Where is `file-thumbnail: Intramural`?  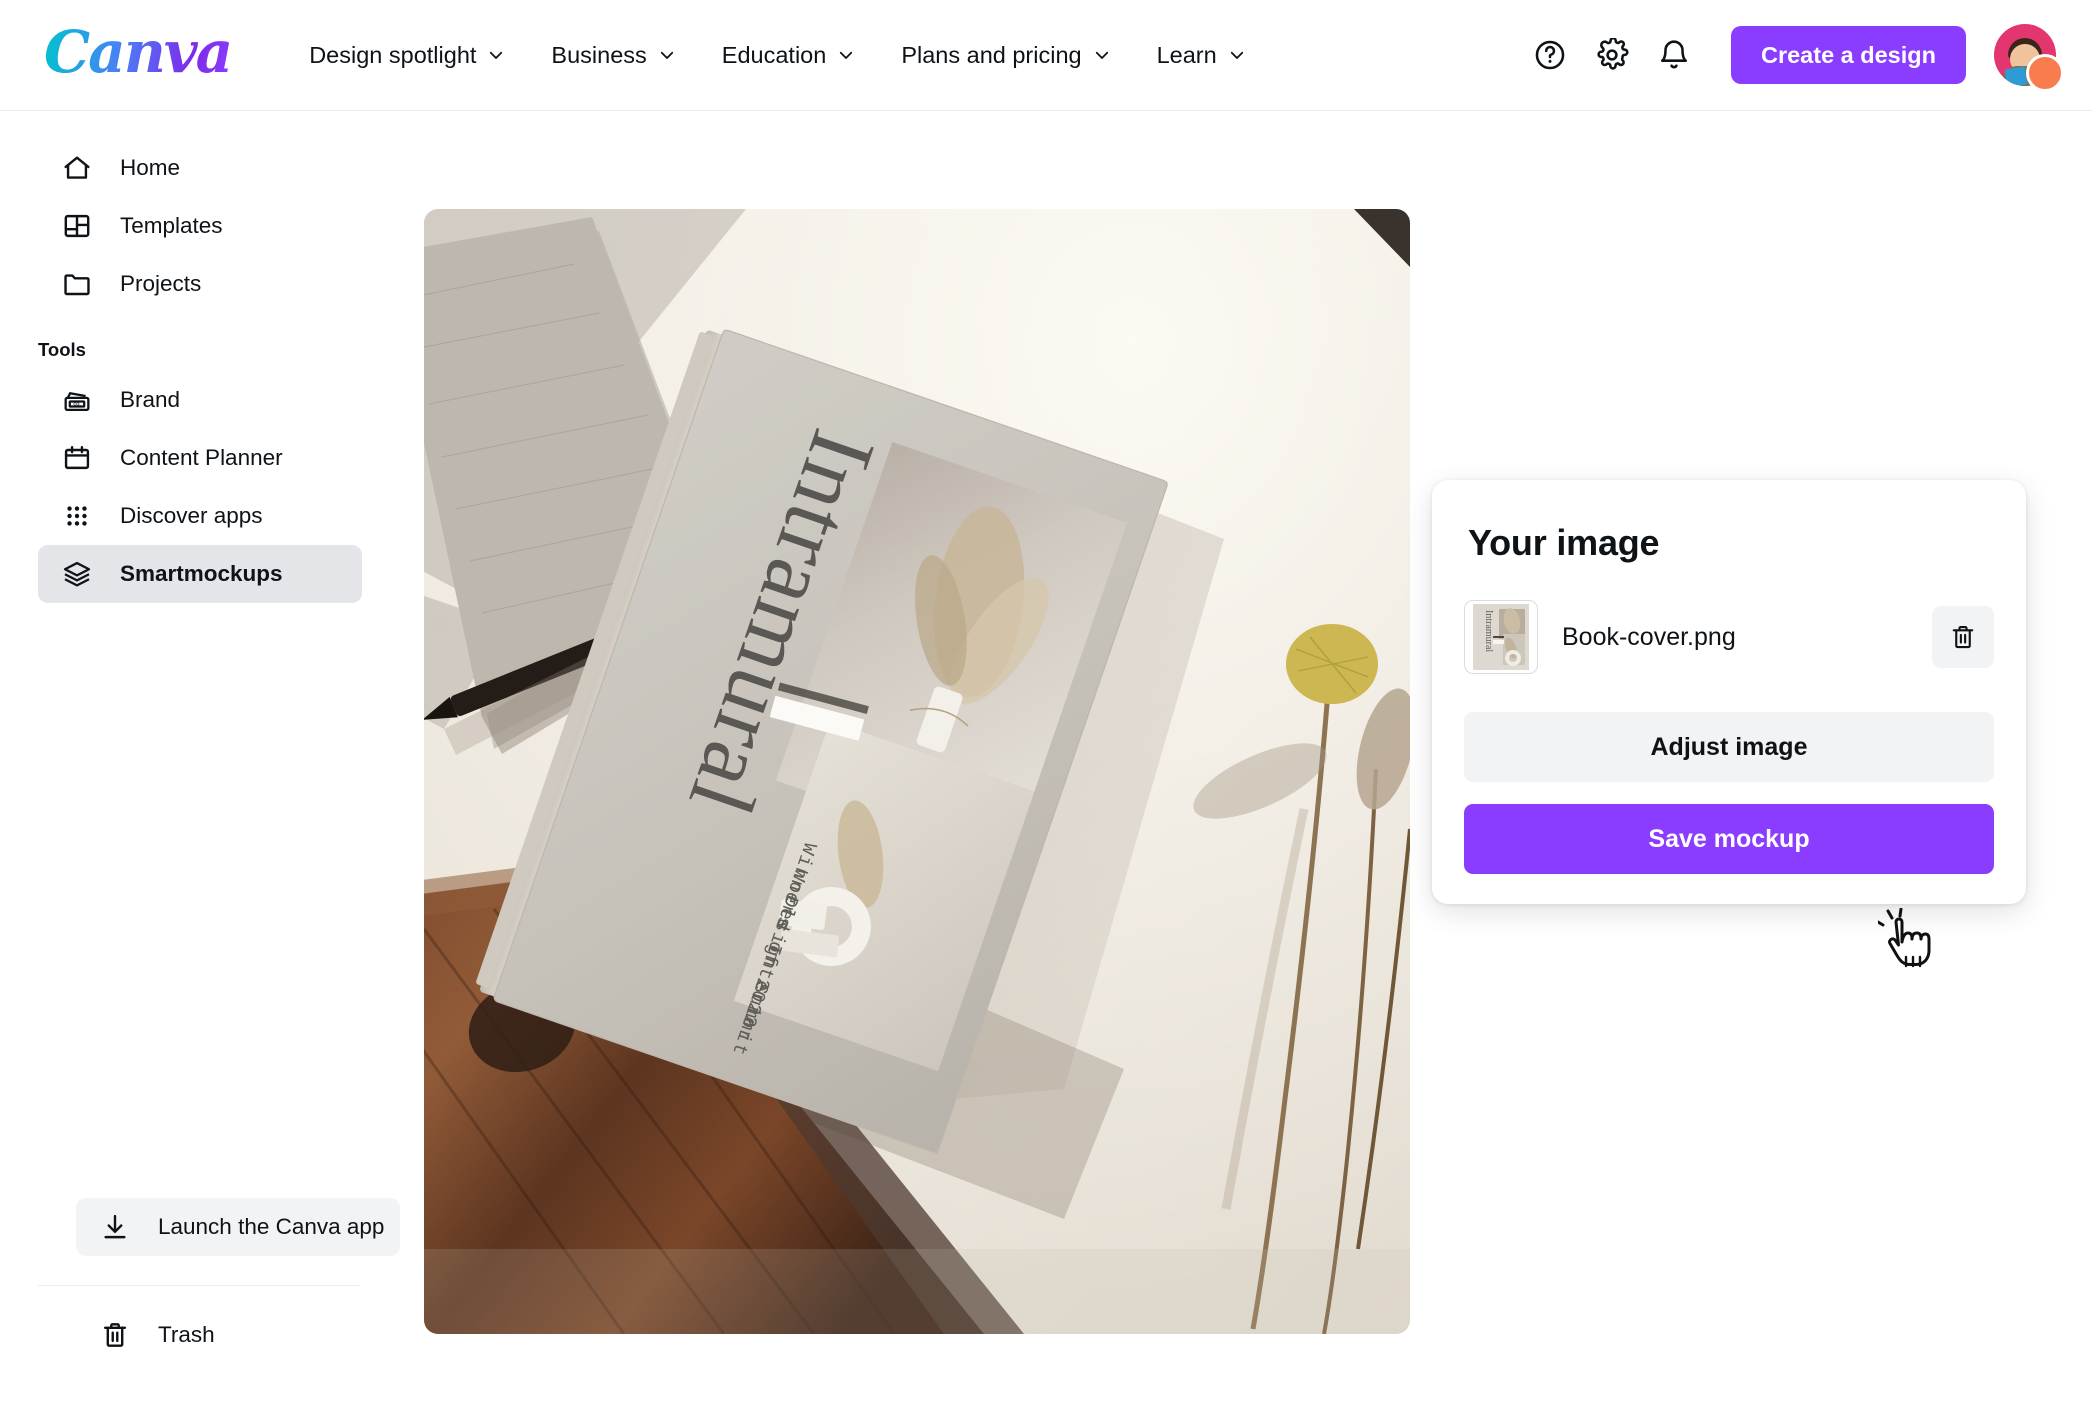
file-thumbnail: Intramural is located at coordinates (1501, 637).